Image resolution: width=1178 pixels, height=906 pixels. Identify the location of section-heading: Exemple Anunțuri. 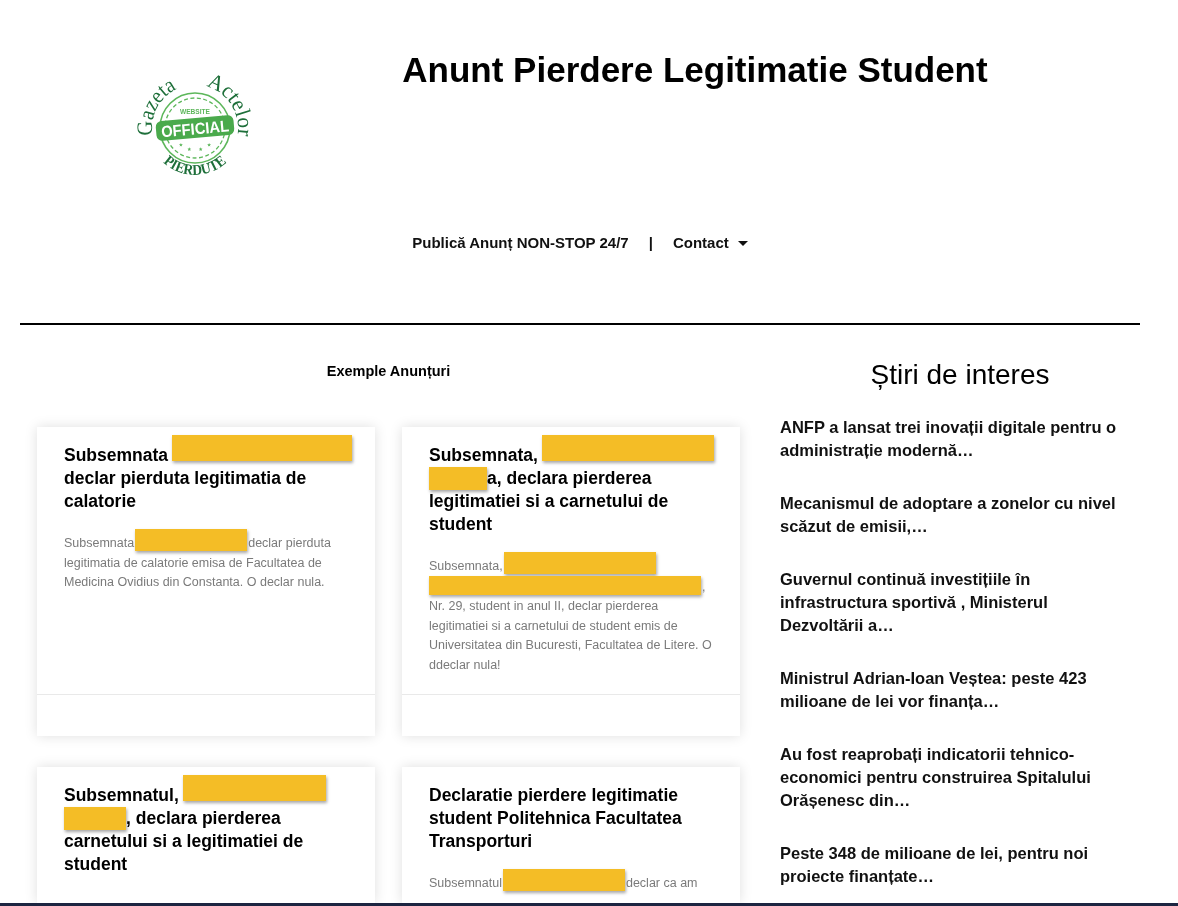
(388, 371).